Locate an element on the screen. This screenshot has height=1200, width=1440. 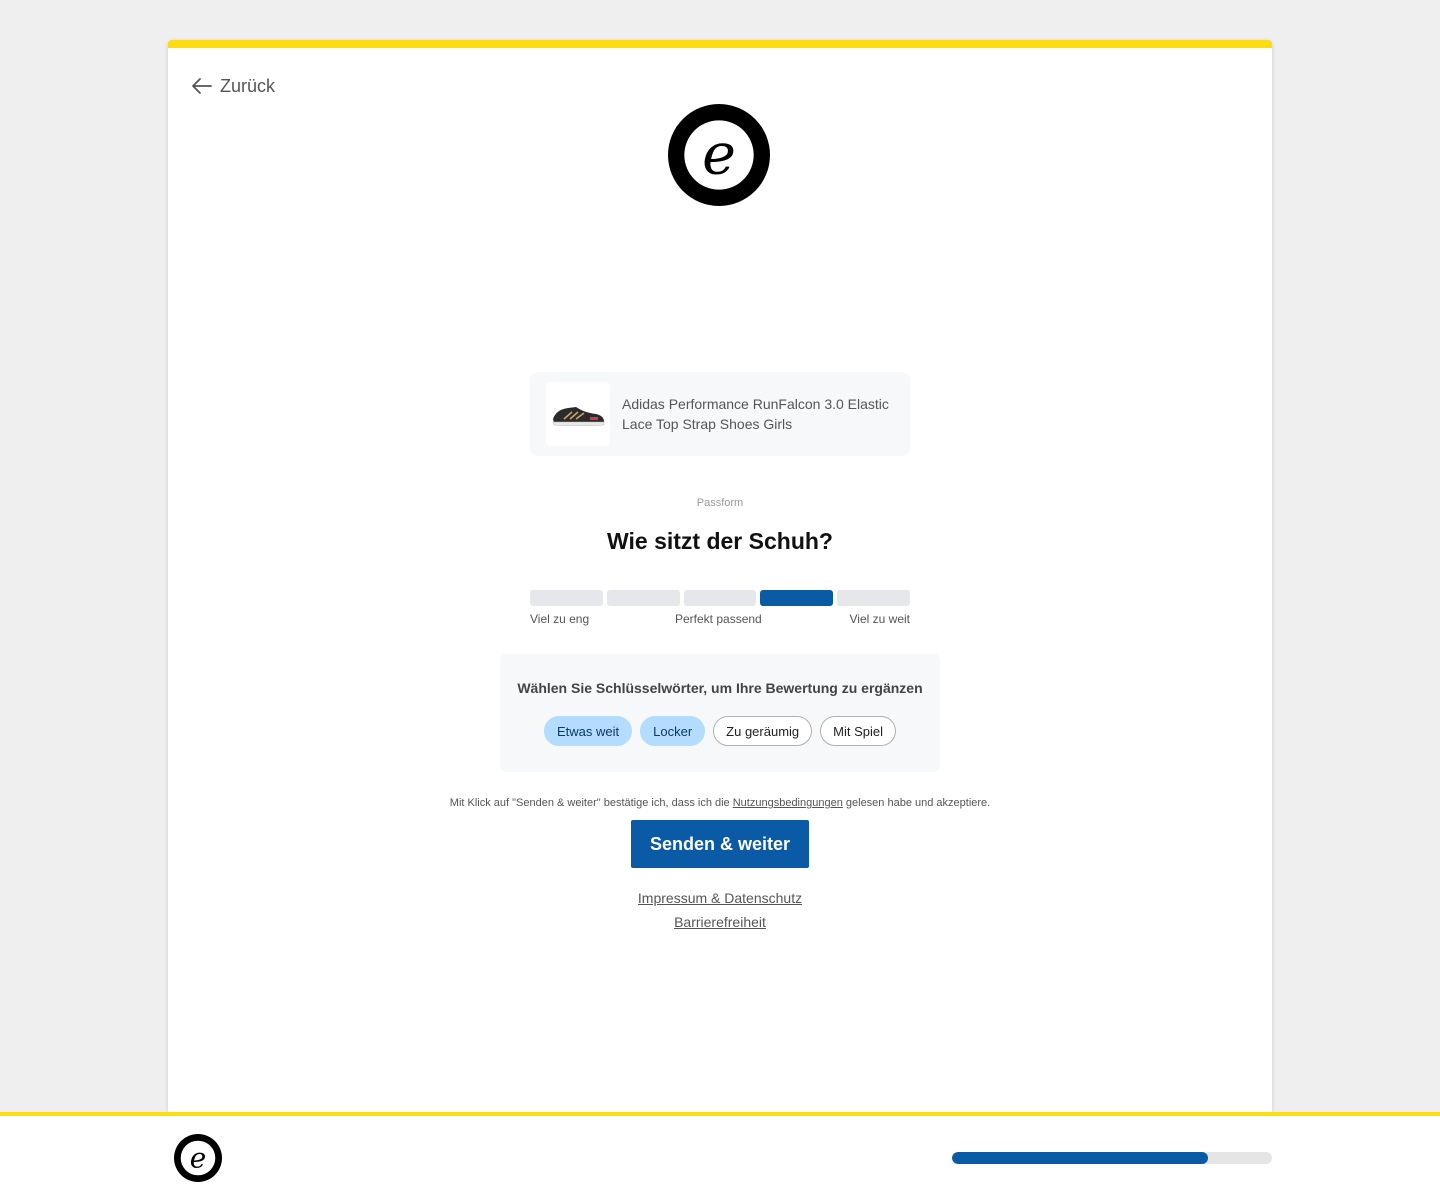
submit-button: Senden & weiter is located at coordinates (720, 844).